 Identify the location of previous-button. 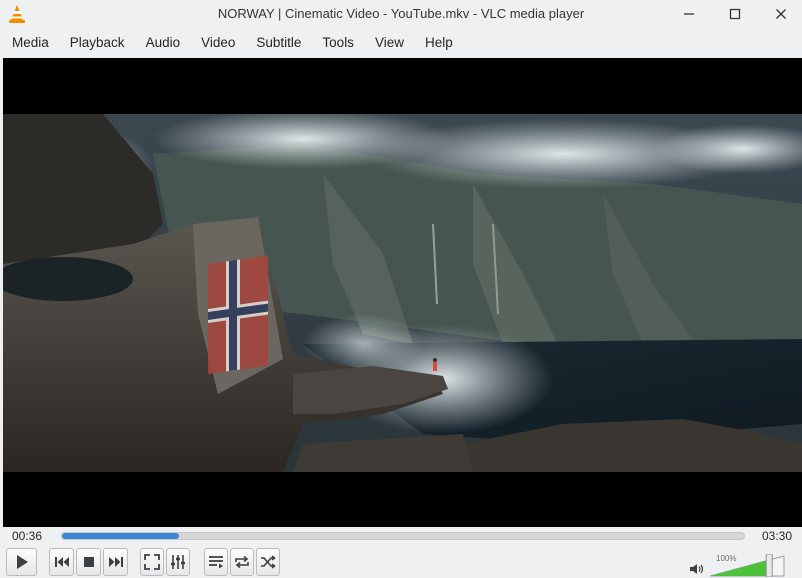
(61, 562).